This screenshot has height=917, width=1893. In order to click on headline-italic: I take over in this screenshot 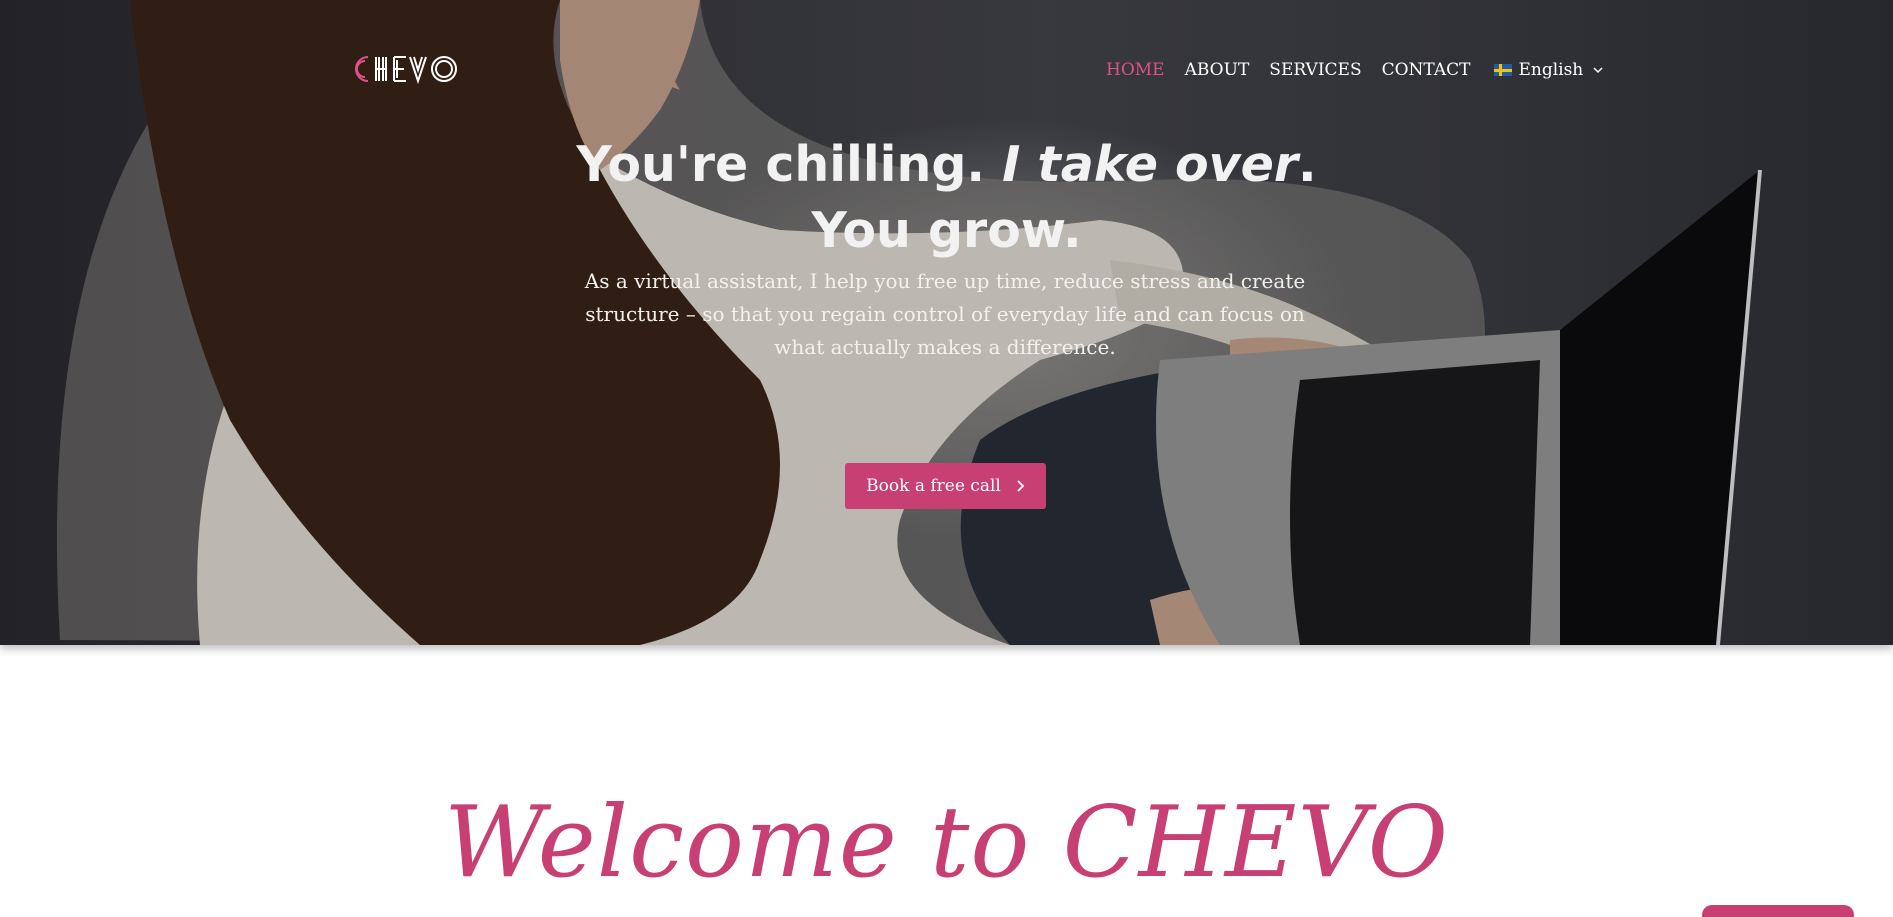, I will do `click(1150, 164)`.